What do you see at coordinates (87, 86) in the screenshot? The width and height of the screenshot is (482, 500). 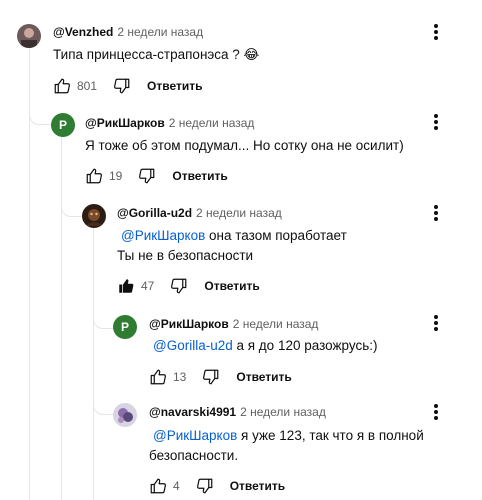 I see `like-count: 801` at bounding box center [87, 86].